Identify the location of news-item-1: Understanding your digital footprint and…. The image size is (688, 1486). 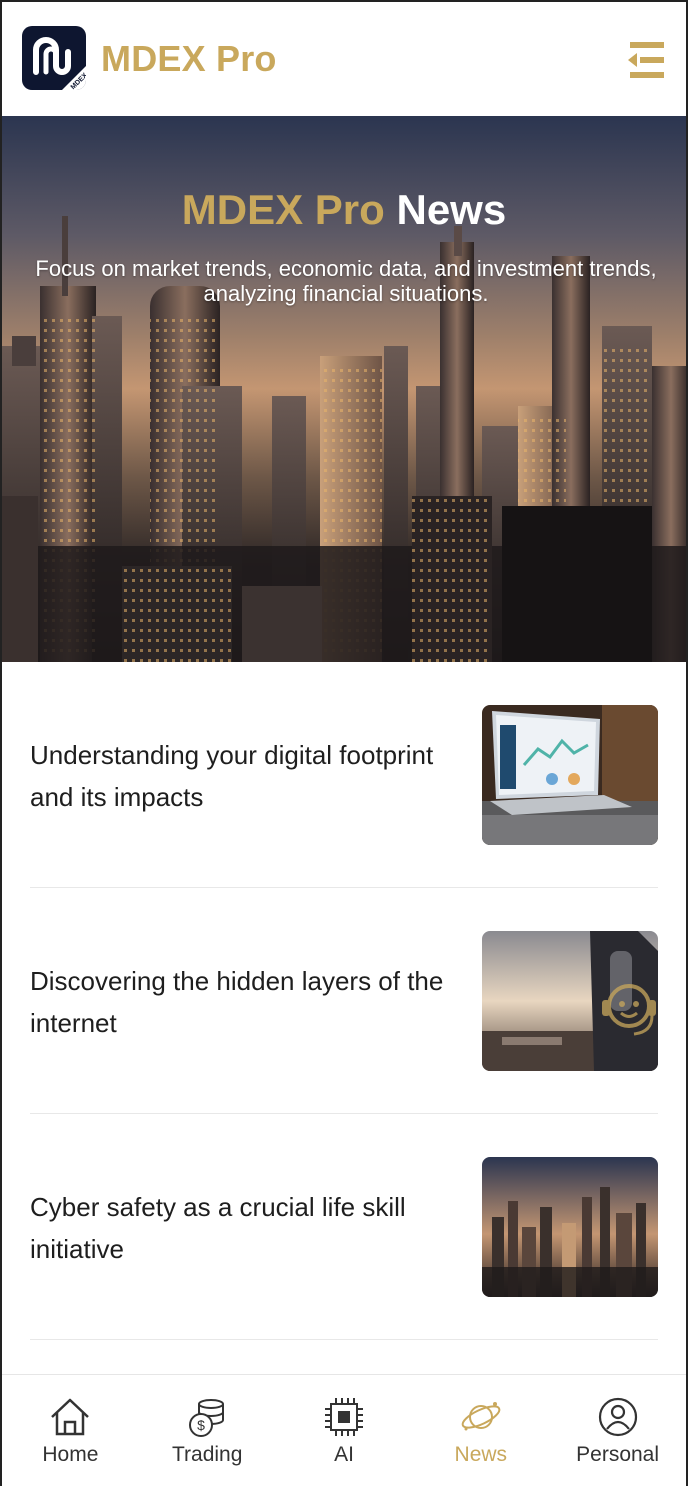
(344, 775).